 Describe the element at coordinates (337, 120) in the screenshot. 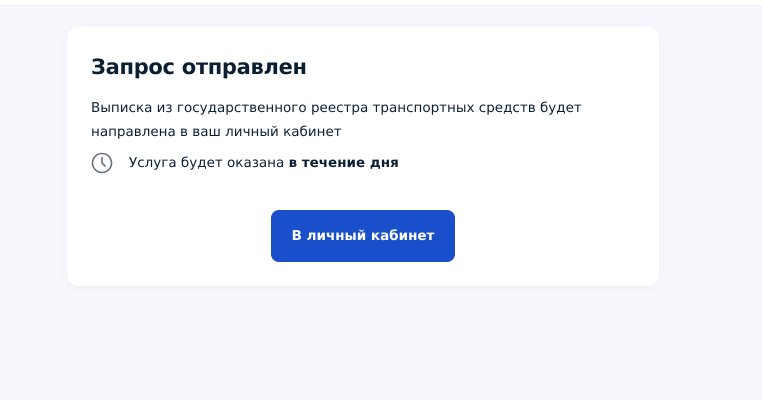

I see `description-text: Выписка из государственного реестра транспортных средств будет направлена в ваш личный кабинет` at that location.